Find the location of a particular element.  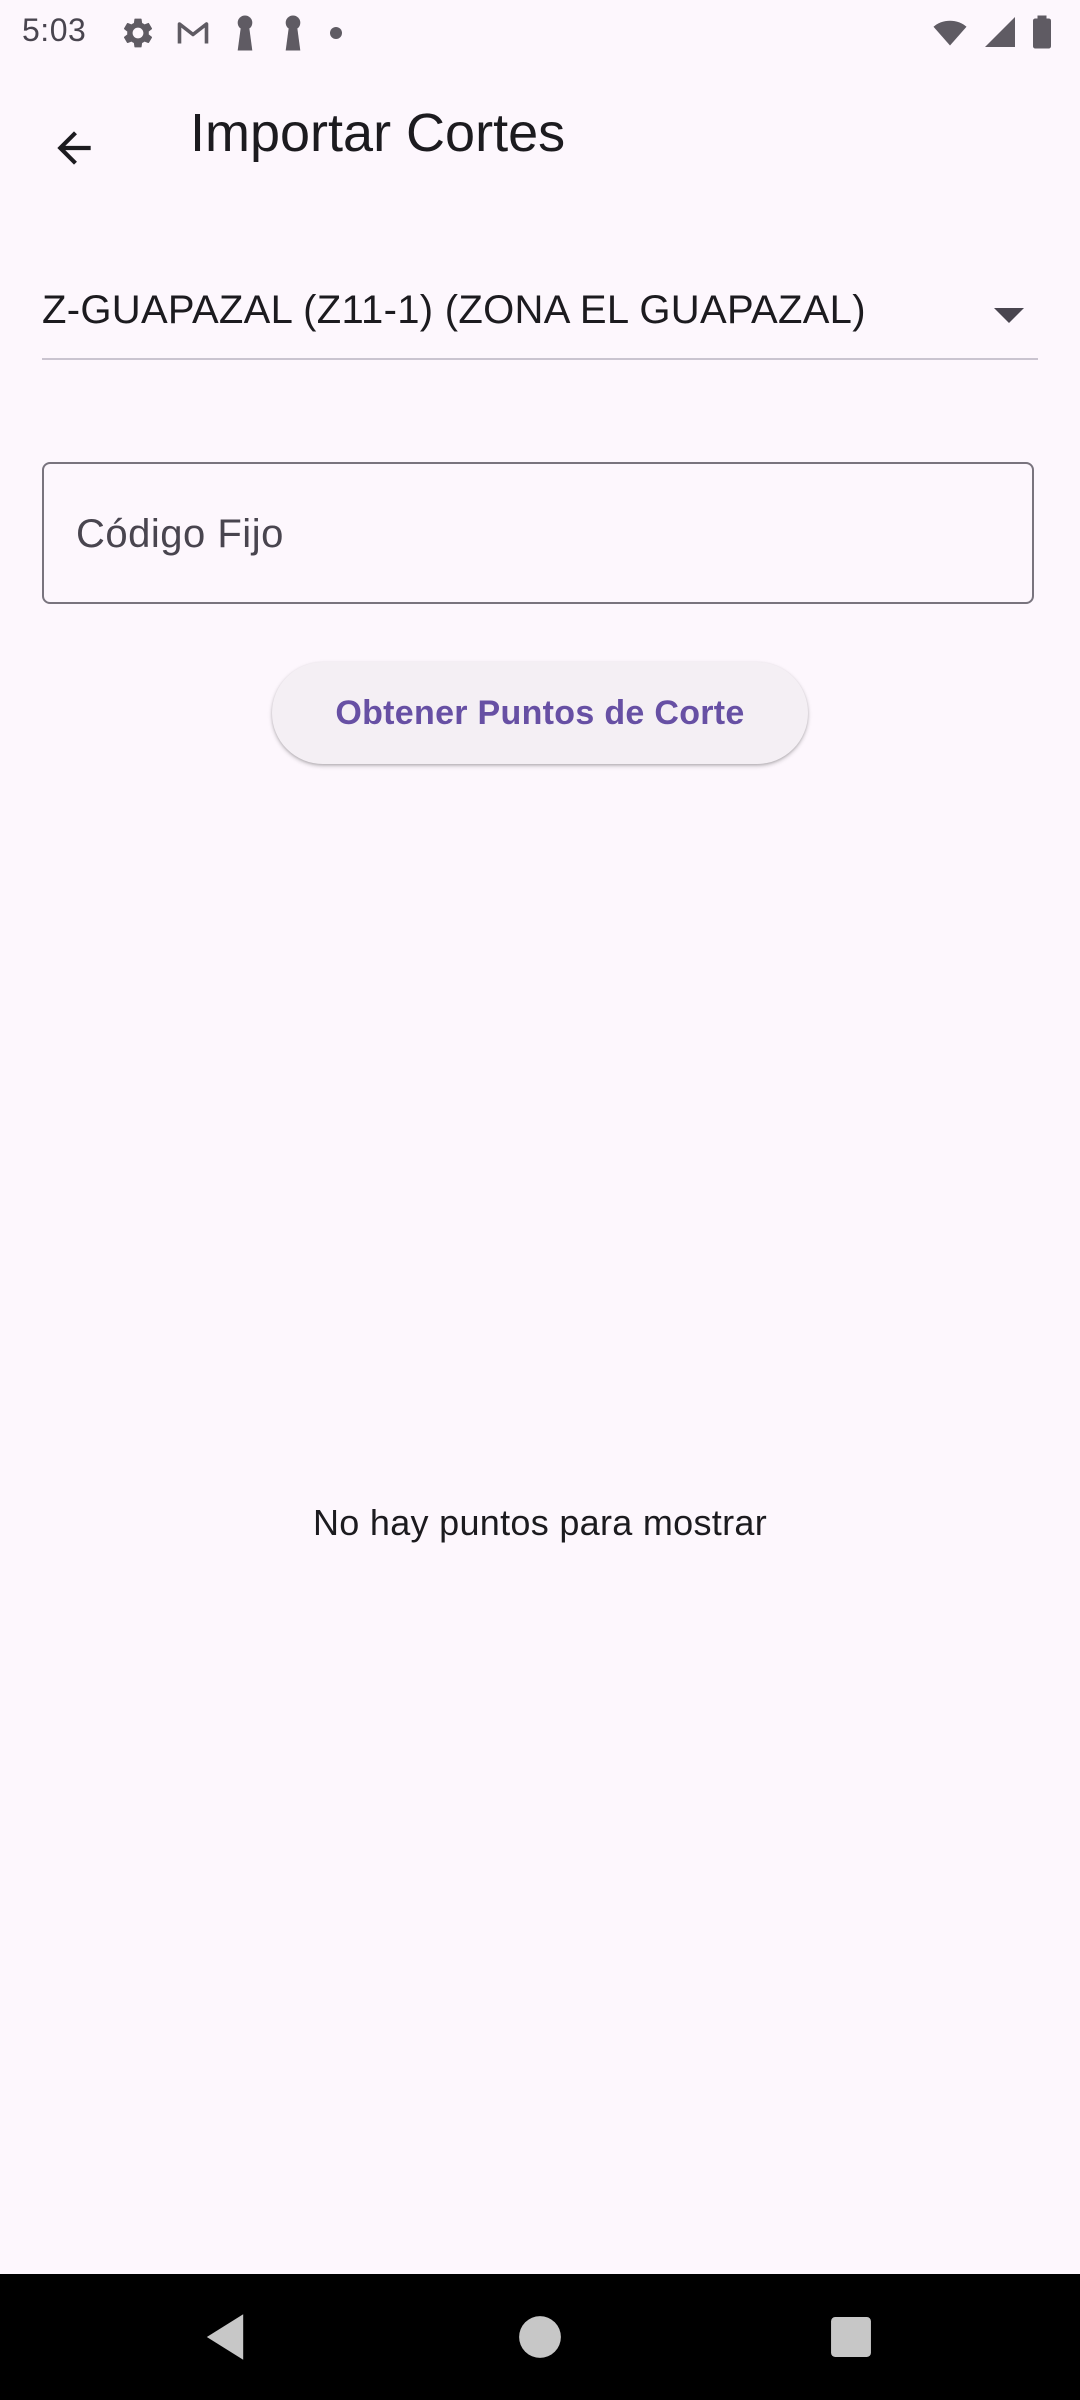

notification-icons is located at coordinates (233, 33).